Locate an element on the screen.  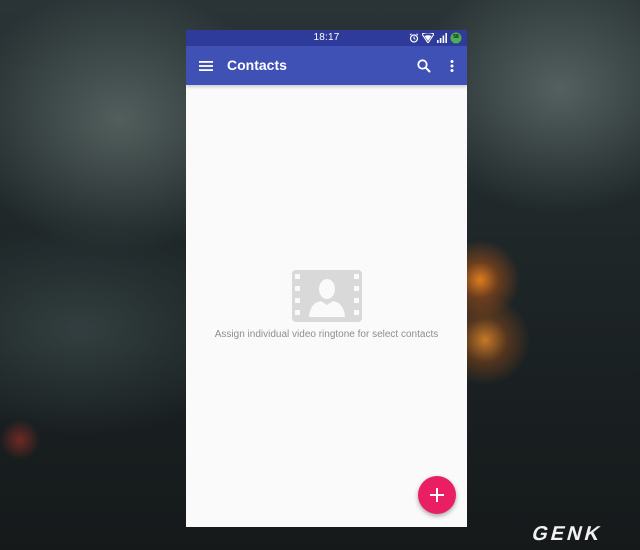
battery-label: 58 is located at coordinates (456, 37).